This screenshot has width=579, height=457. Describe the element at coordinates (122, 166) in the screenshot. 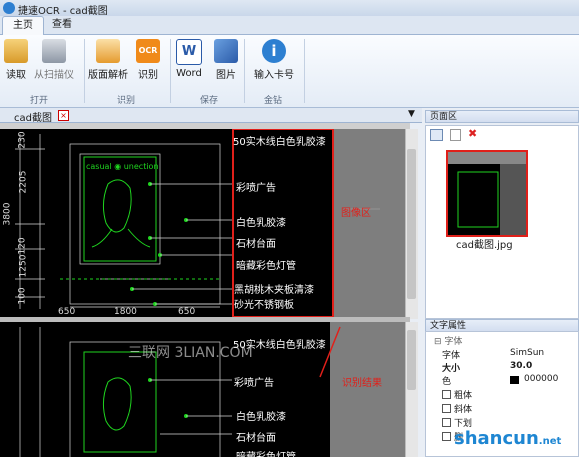

I see `frame-caption: casual ◉ unection` at that location.